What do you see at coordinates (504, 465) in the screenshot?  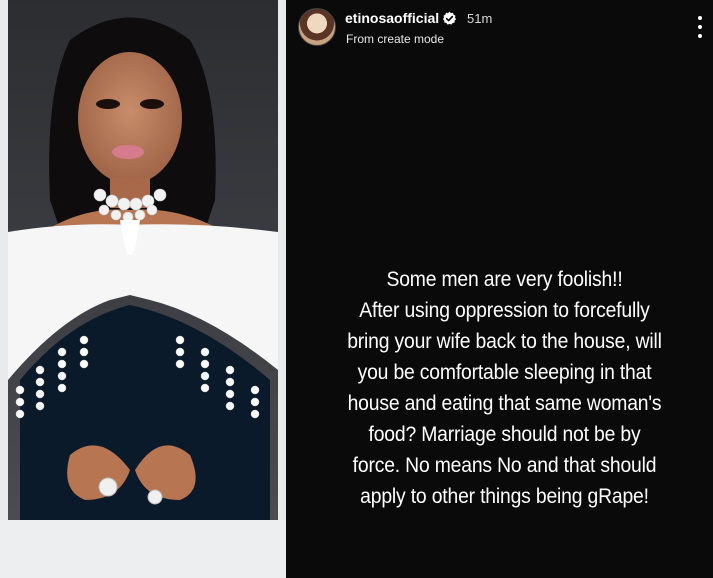 I see `story-line: force. No means No and that should` at bounding box center [504, 465].